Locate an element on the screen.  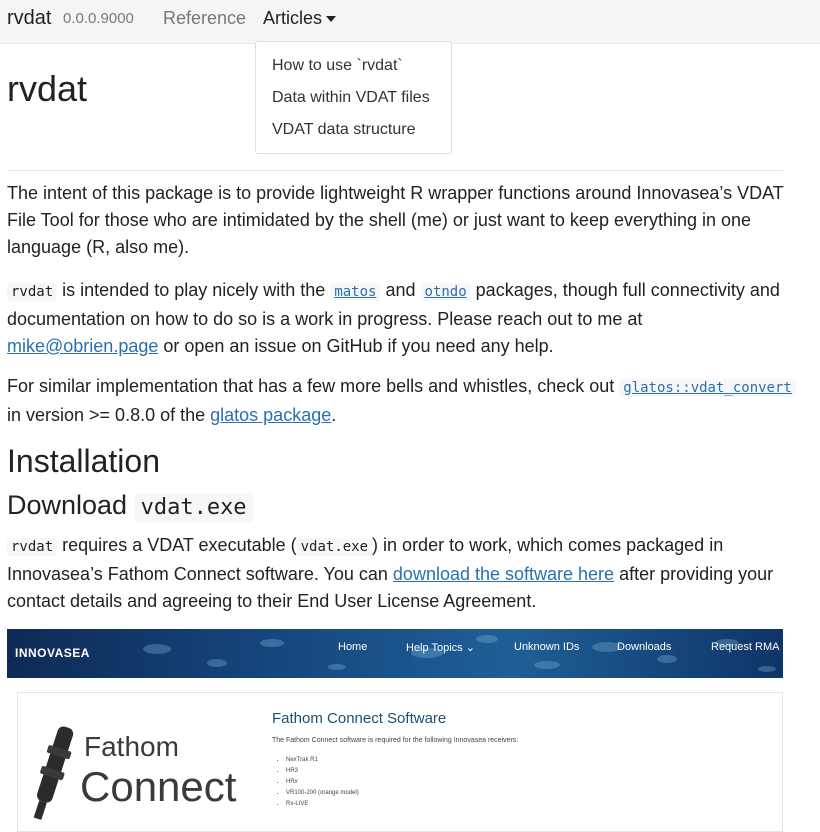
glatos-function-link: glatos::vdat_convert is located at coordinates (707, 386).